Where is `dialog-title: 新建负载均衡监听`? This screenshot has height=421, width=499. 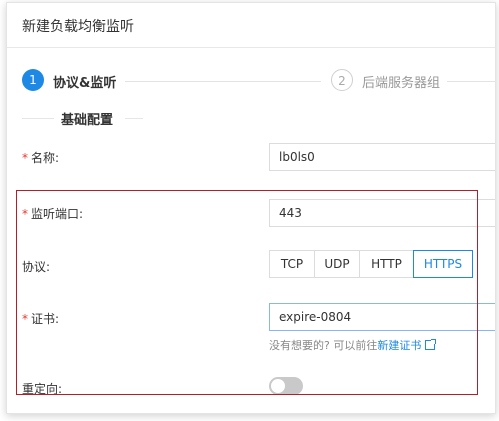 dialog-title: 新建负载均衡监听 is located at coordinates (78, 27).